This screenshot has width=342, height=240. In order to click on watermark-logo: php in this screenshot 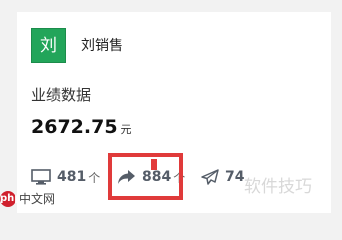, I will do `click(10, 198)`.